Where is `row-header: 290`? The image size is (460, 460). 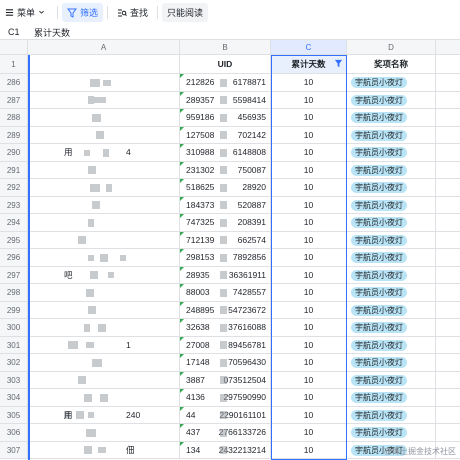 row-header: 290 is located at coordinates (14, 153).